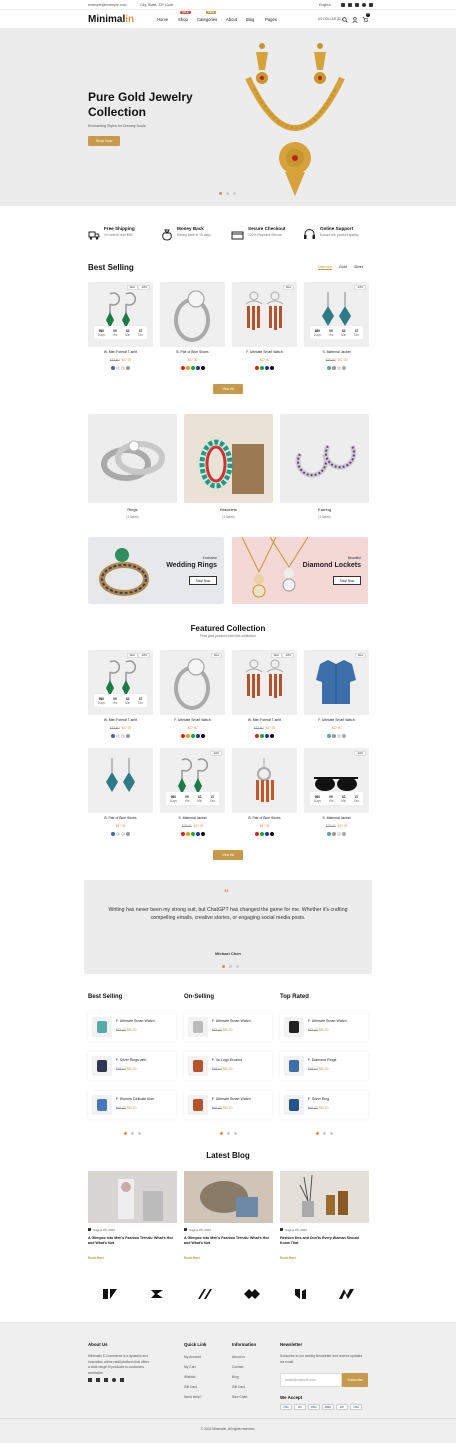 The height and width of the screenshot is (1443, 456). Describe the element at coordinates (345, 20) in the screenshot. I see `search-icon` at that location.